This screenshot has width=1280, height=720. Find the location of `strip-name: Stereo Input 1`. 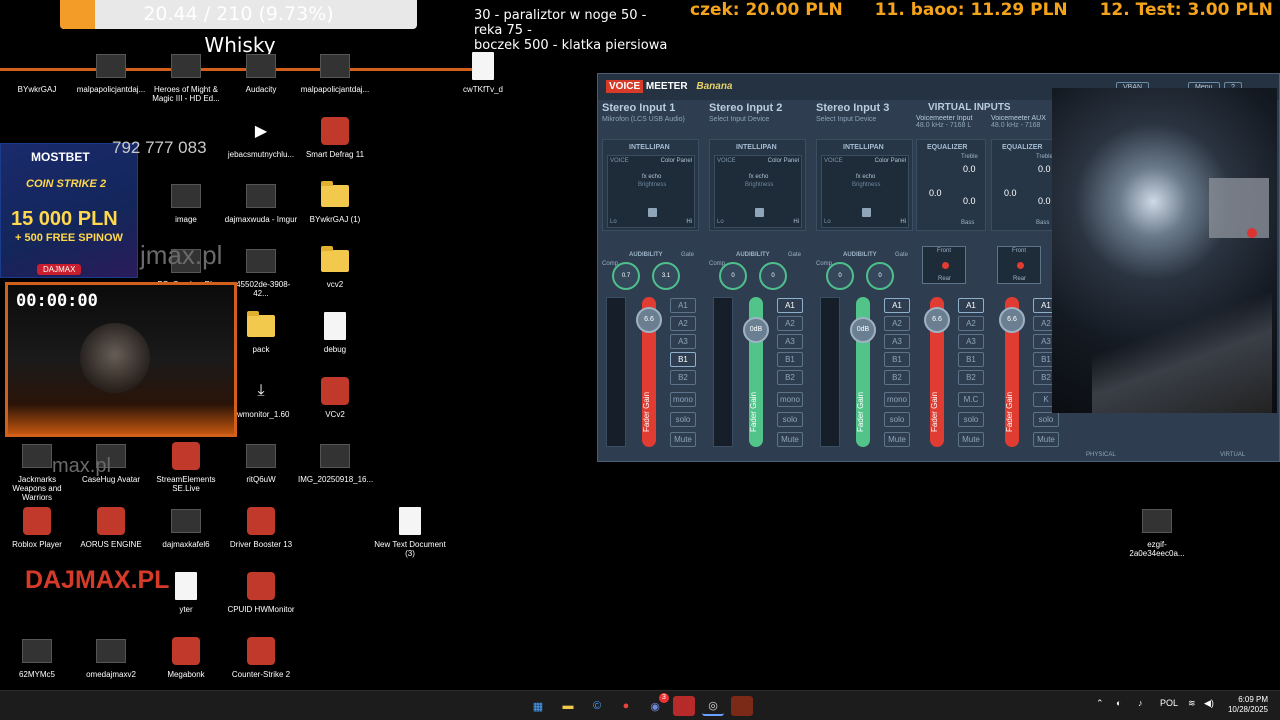

strip-name: Stereo Input 1 is located at coordinates (652, 108).